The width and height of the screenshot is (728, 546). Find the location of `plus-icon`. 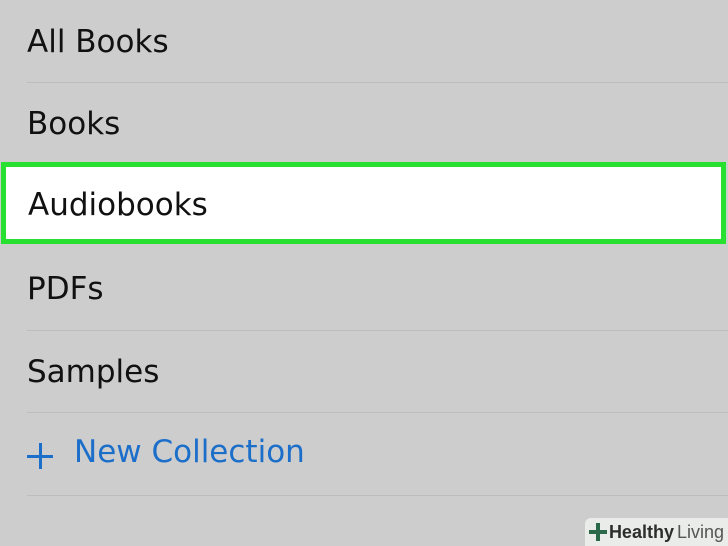

plus-icon is located at coordinates (40, 456).